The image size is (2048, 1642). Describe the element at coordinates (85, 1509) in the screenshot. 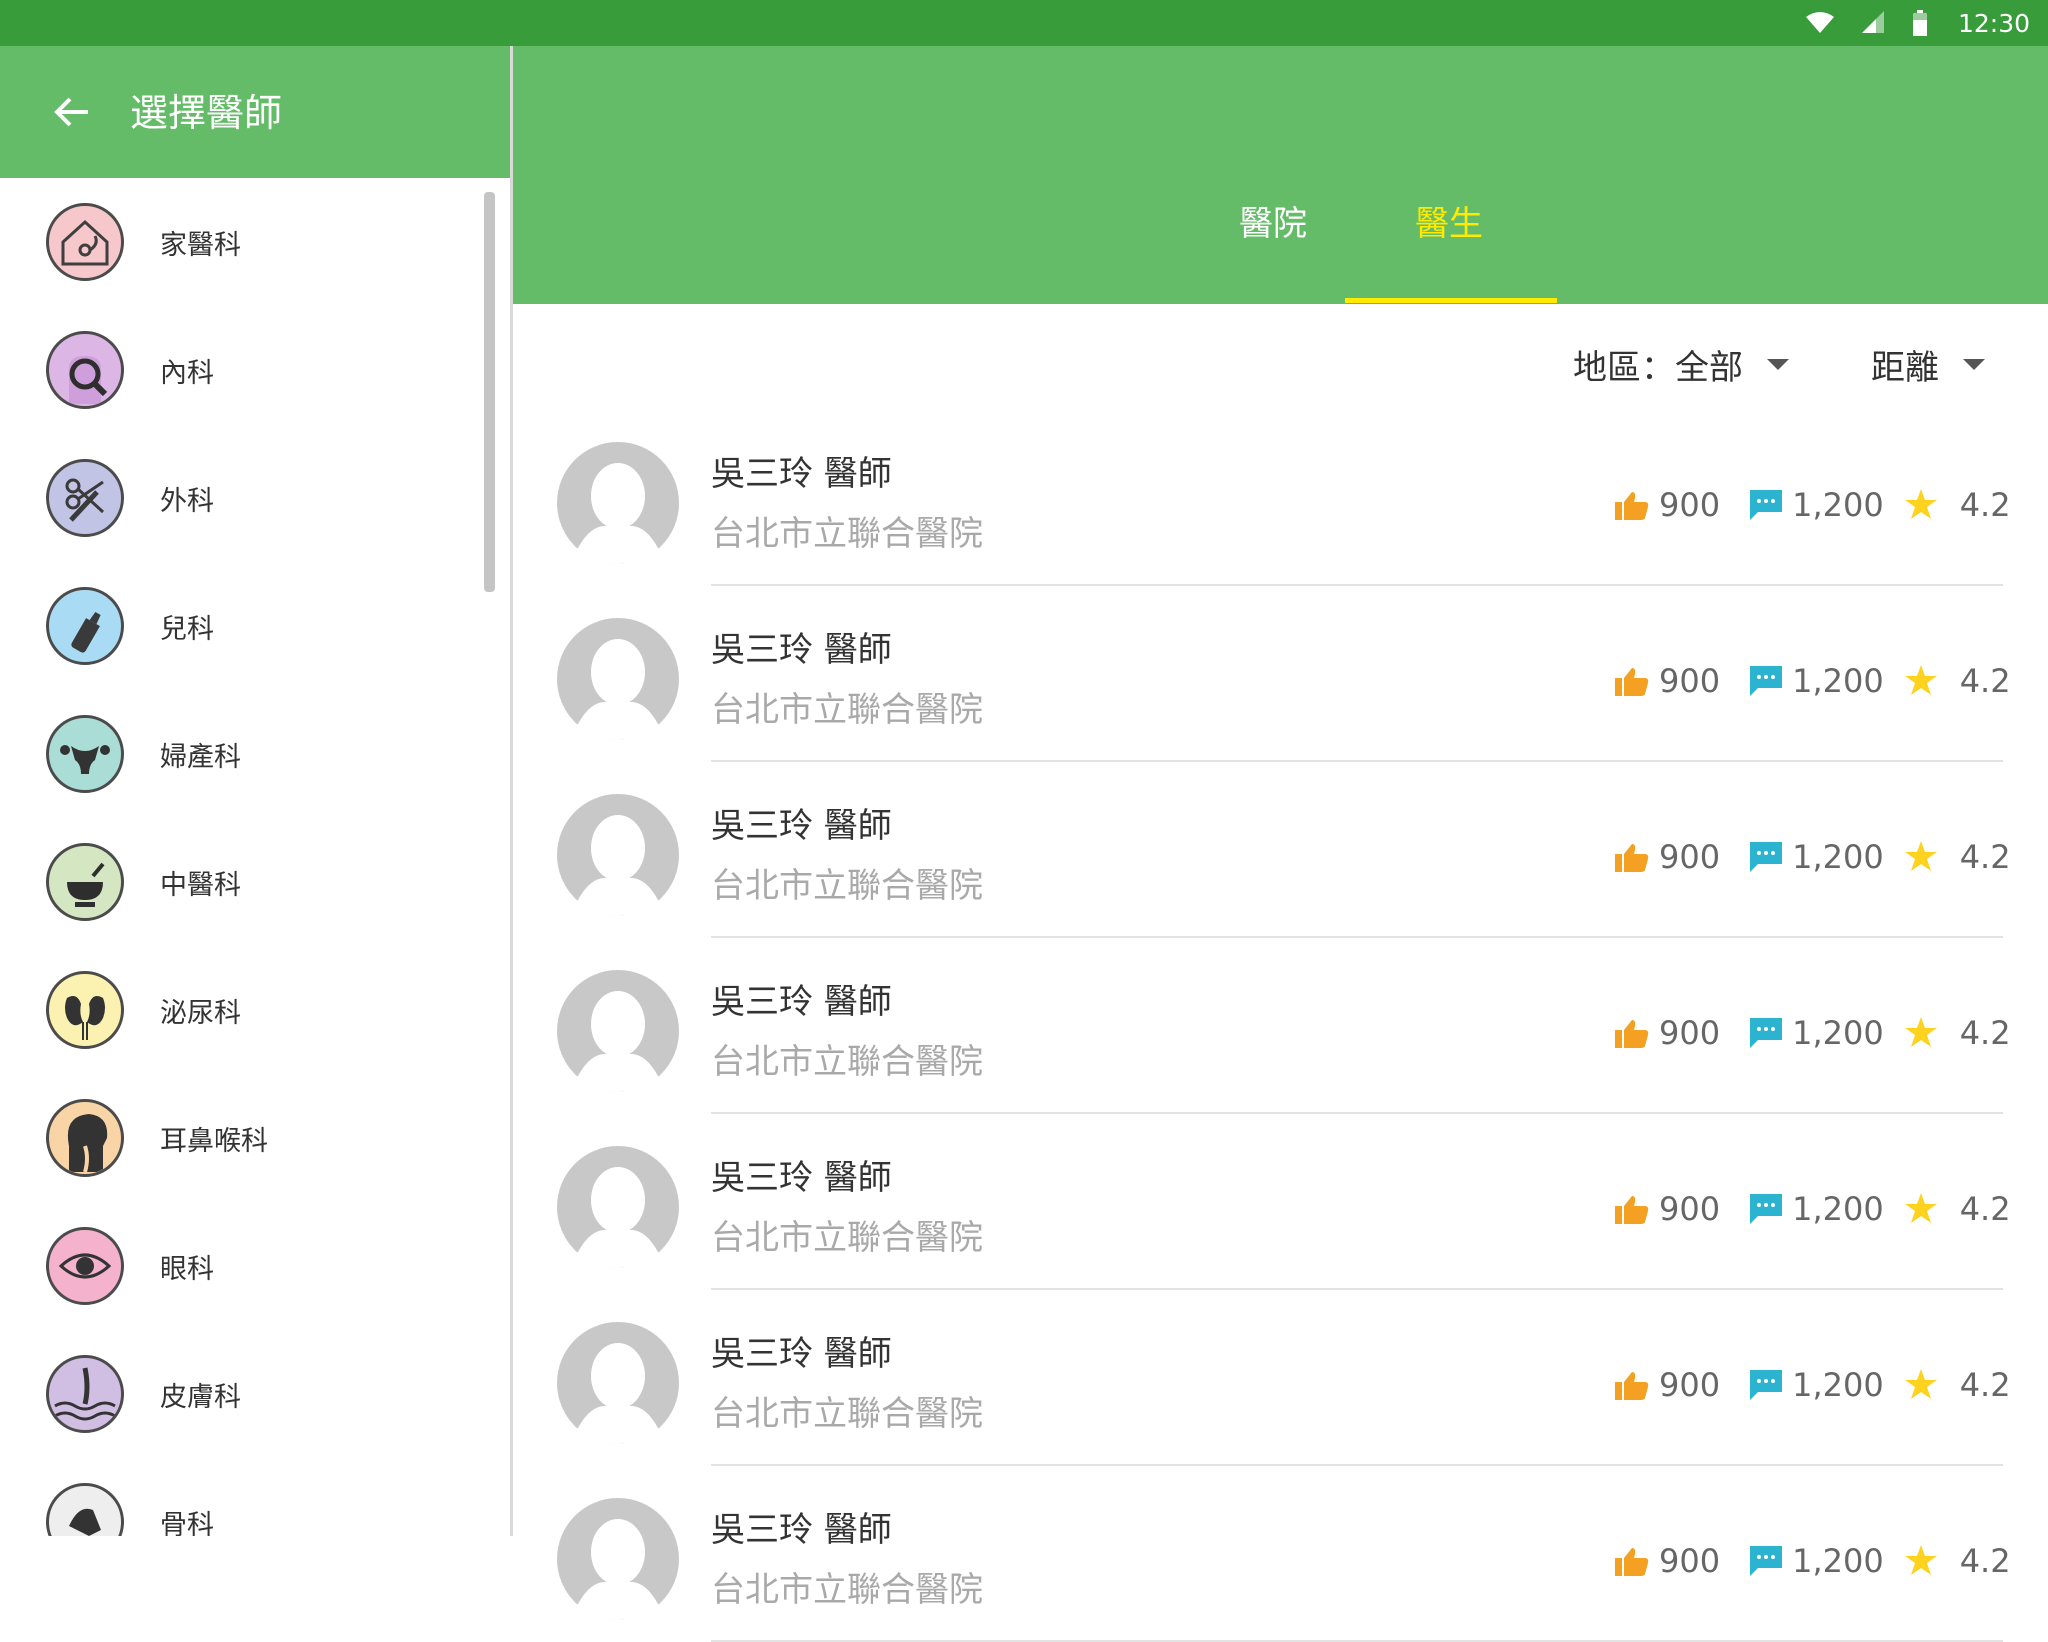

I see `bone-joint-icon` at that location.